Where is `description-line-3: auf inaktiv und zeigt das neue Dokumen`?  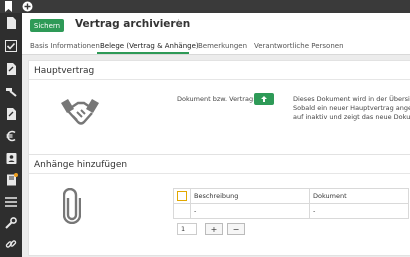 description-line-3: auf inaktiv und zeigt das neue Dokumen is located at coordinates (351, 117).